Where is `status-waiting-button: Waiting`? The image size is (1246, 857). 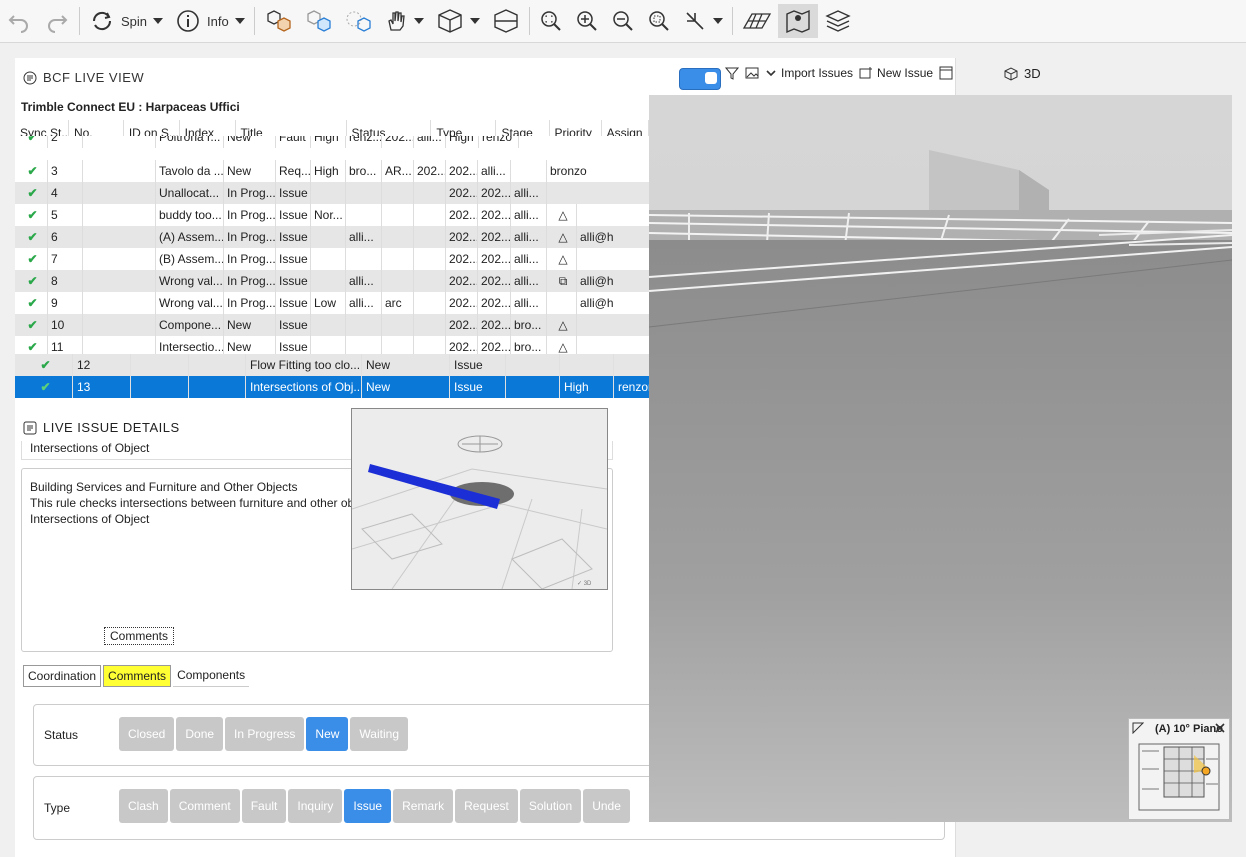
status-waiting-button: Waiting is located at coordinates (379, 734).